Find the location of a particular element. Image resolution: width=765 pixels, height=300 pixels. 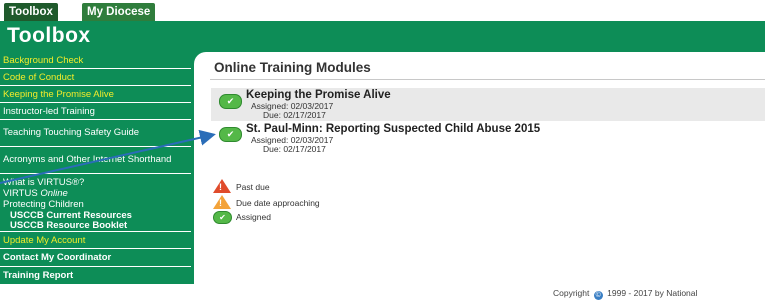

sidebar-item-training-report: Training Report is located at coordinates (95, 275).